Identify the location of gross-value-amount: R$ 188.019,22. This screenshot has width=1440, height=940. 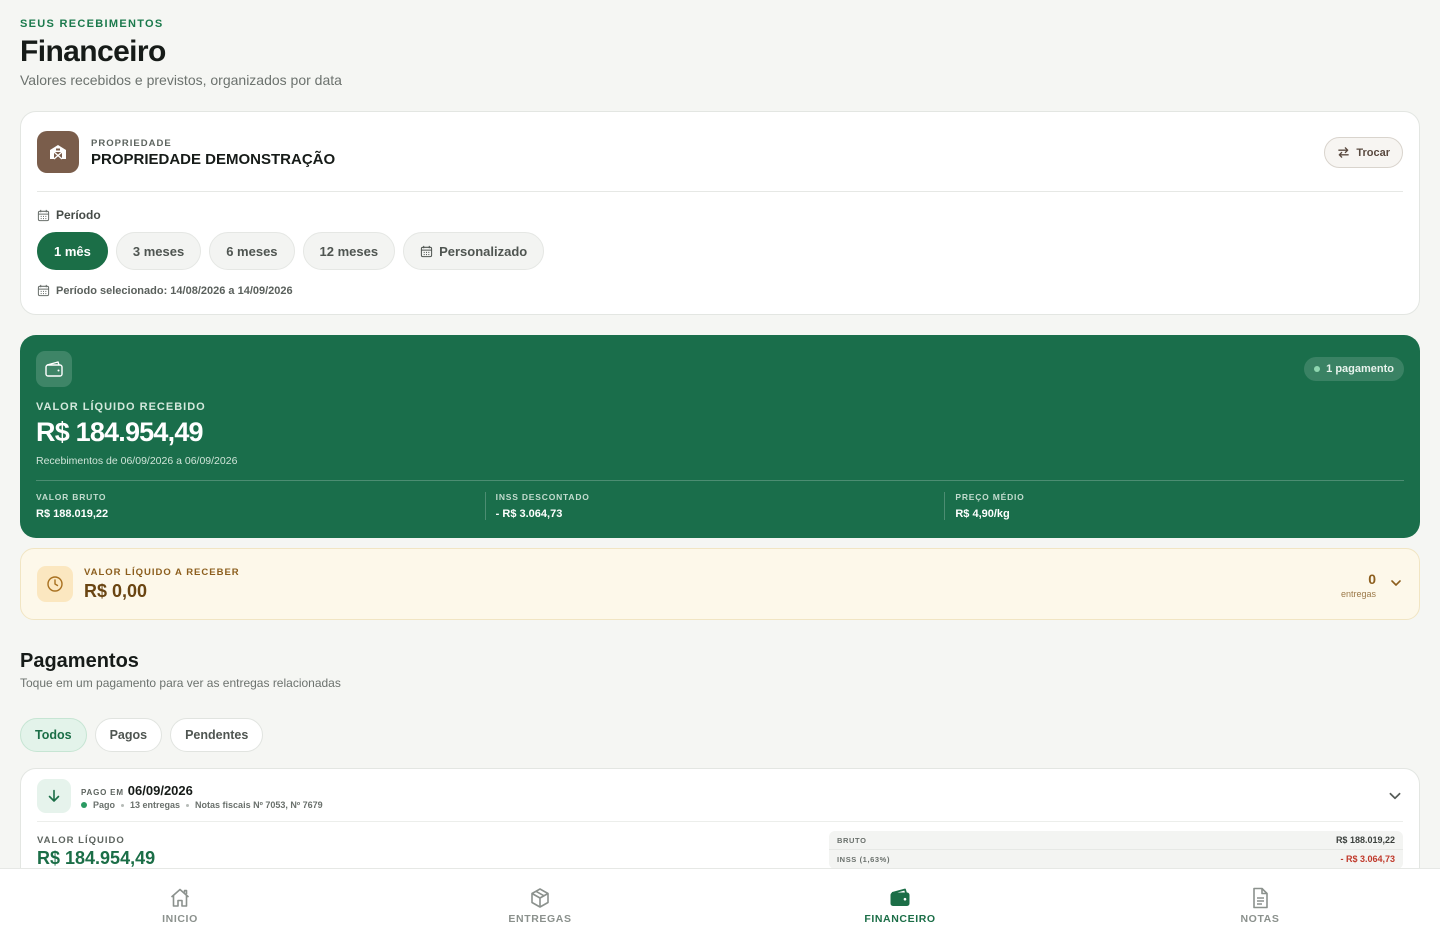
(72, 514).